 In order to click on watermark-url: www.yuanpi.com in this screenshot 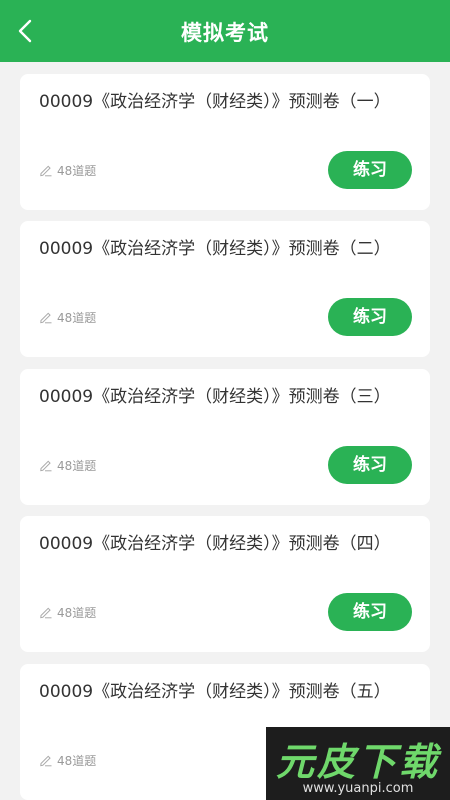, I will do `click(358, 788)`.